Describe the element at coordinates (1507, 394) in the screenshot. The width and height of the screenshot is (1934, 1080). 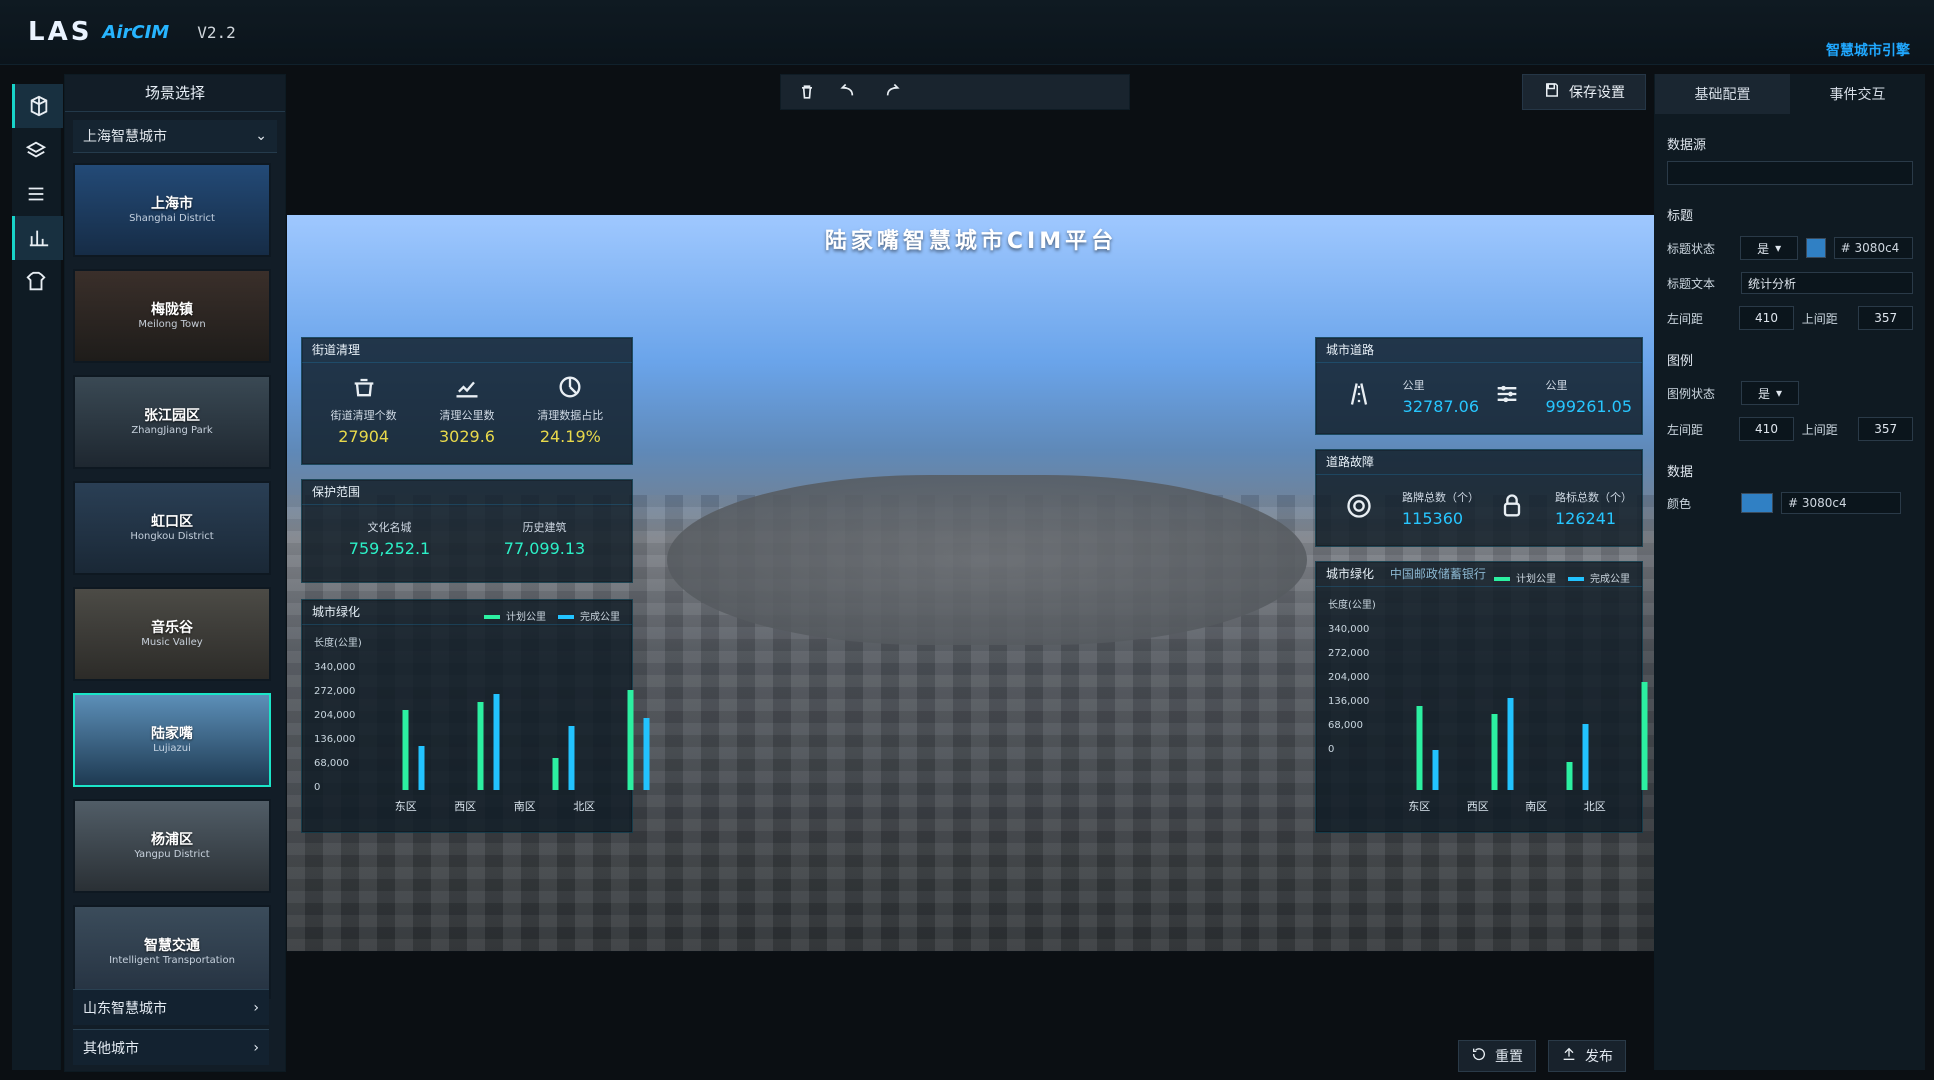
I see `sliders-icon` at that location.